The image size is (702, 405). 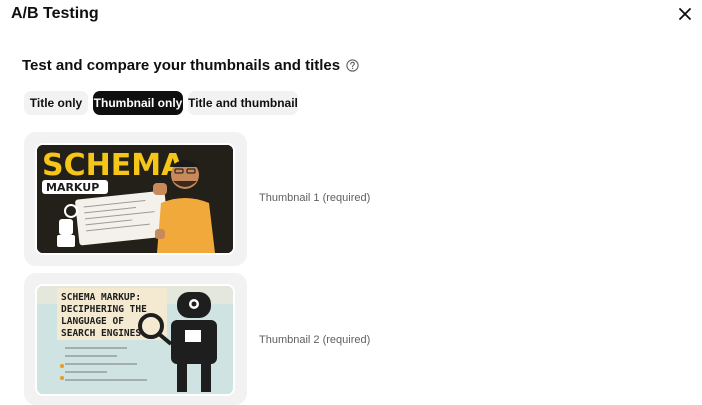 What do you see at coordinates (92, 321) in the screenshot?
I see `thumb2-line3: LANGUAGE OF` at bounding box center [92, 321].